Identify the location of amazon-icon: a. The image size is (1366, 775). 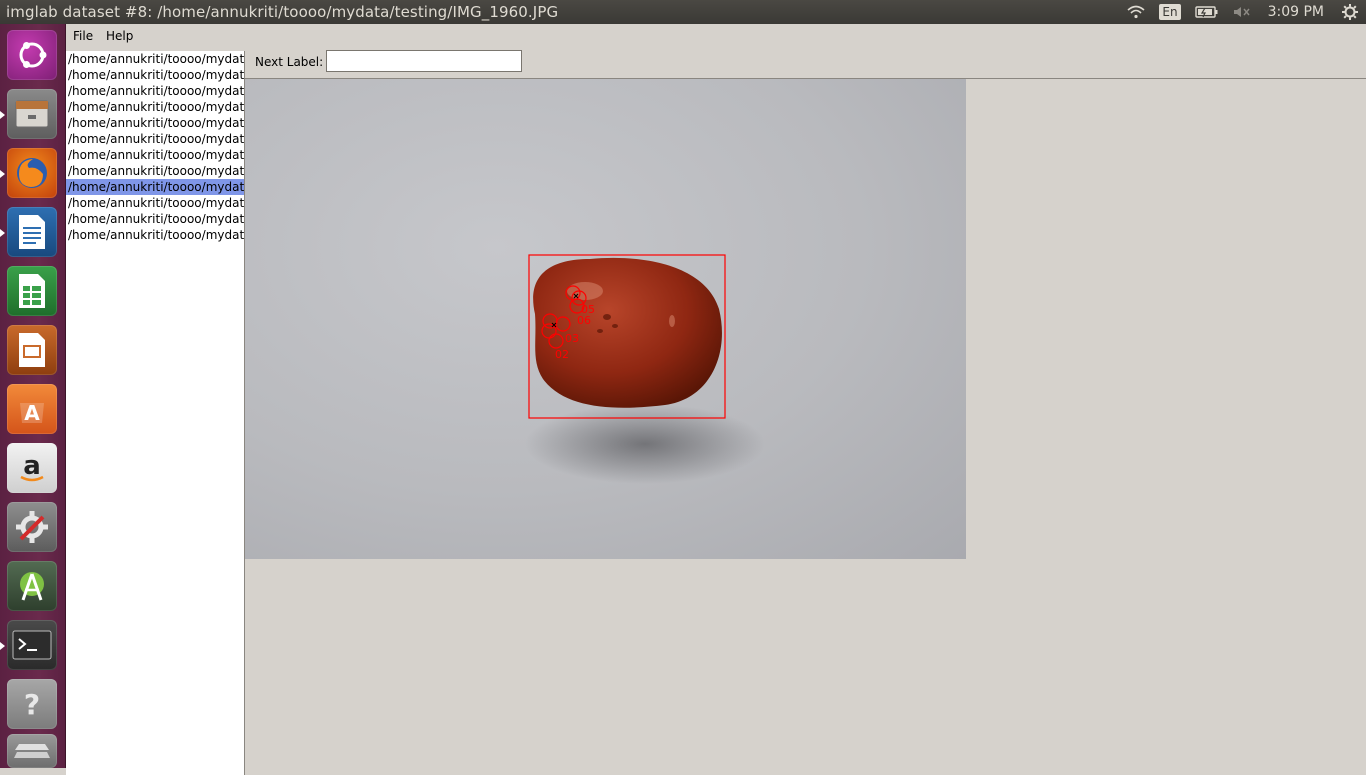
(32, 468).